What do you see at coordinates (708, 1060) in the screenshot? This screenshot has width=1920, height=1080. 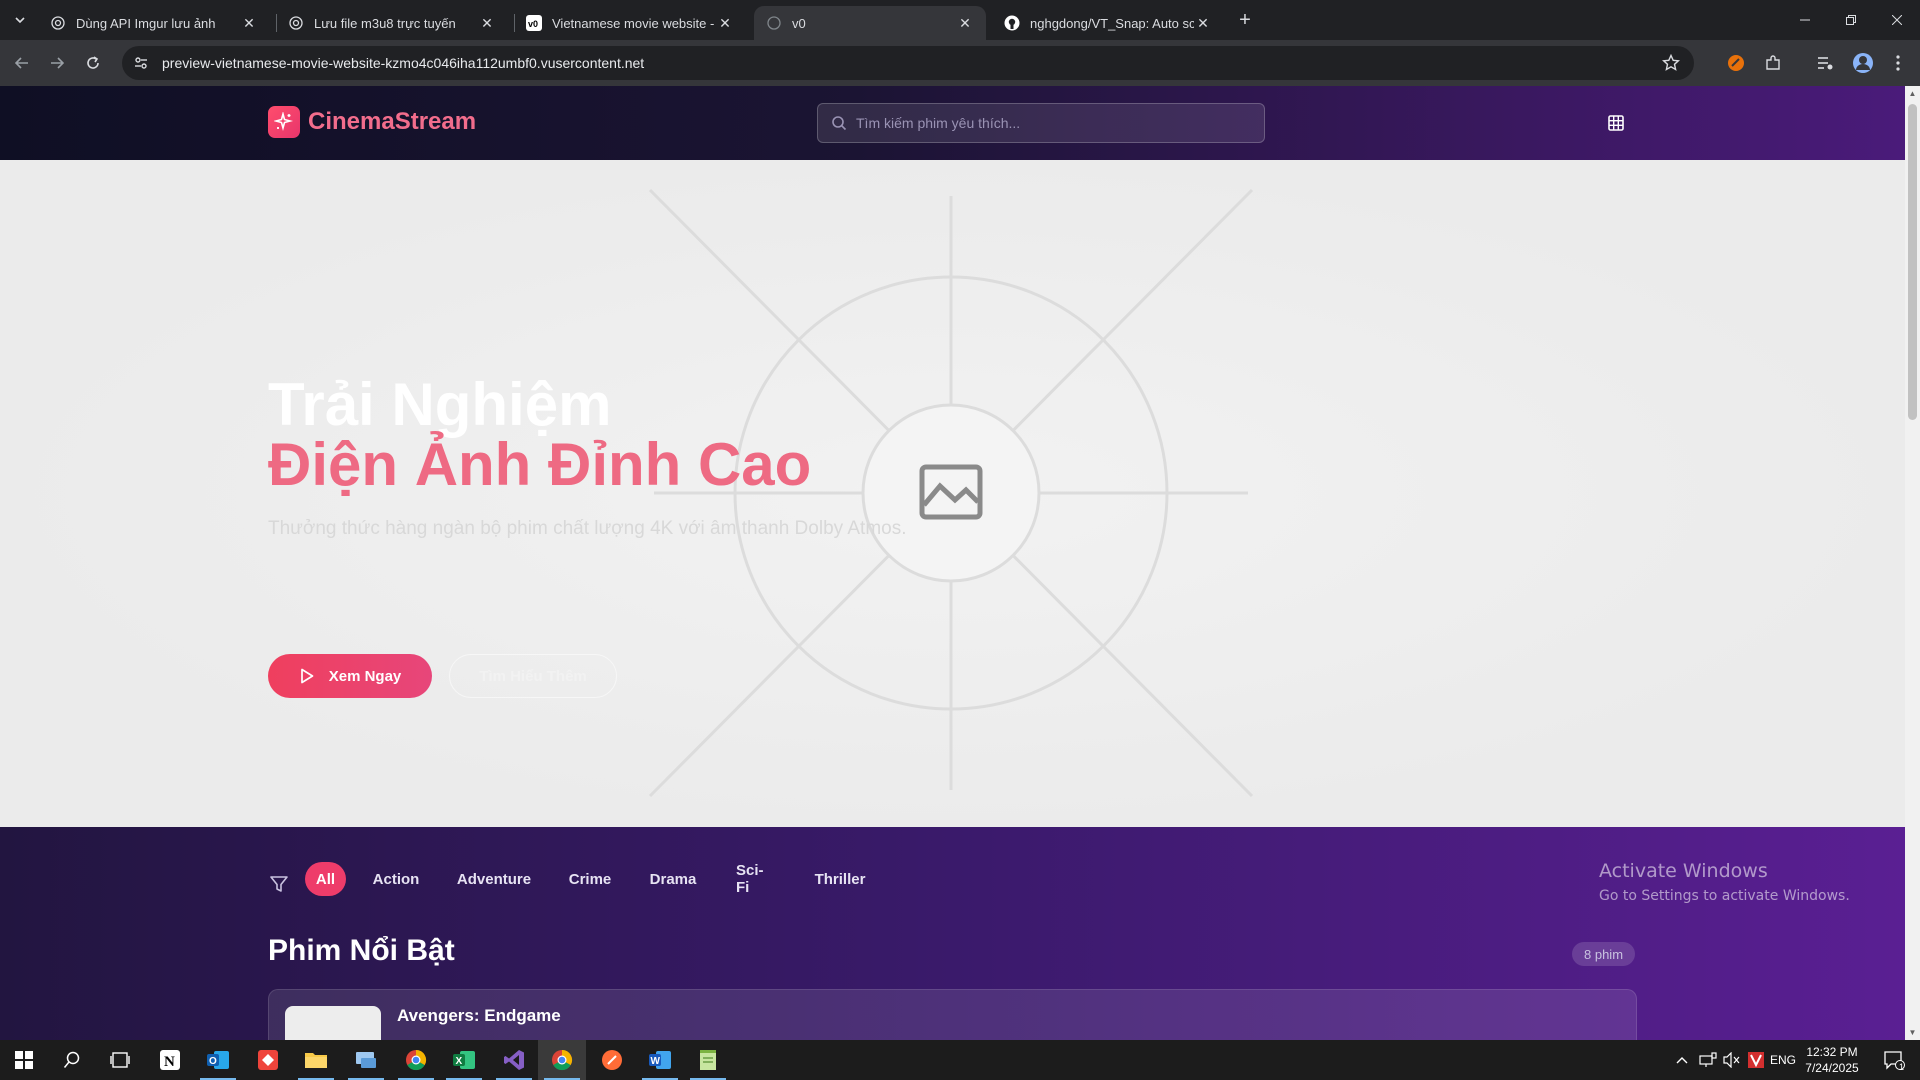 I see `taskbar-notepad-plus` at bounding box center [708, 1060].